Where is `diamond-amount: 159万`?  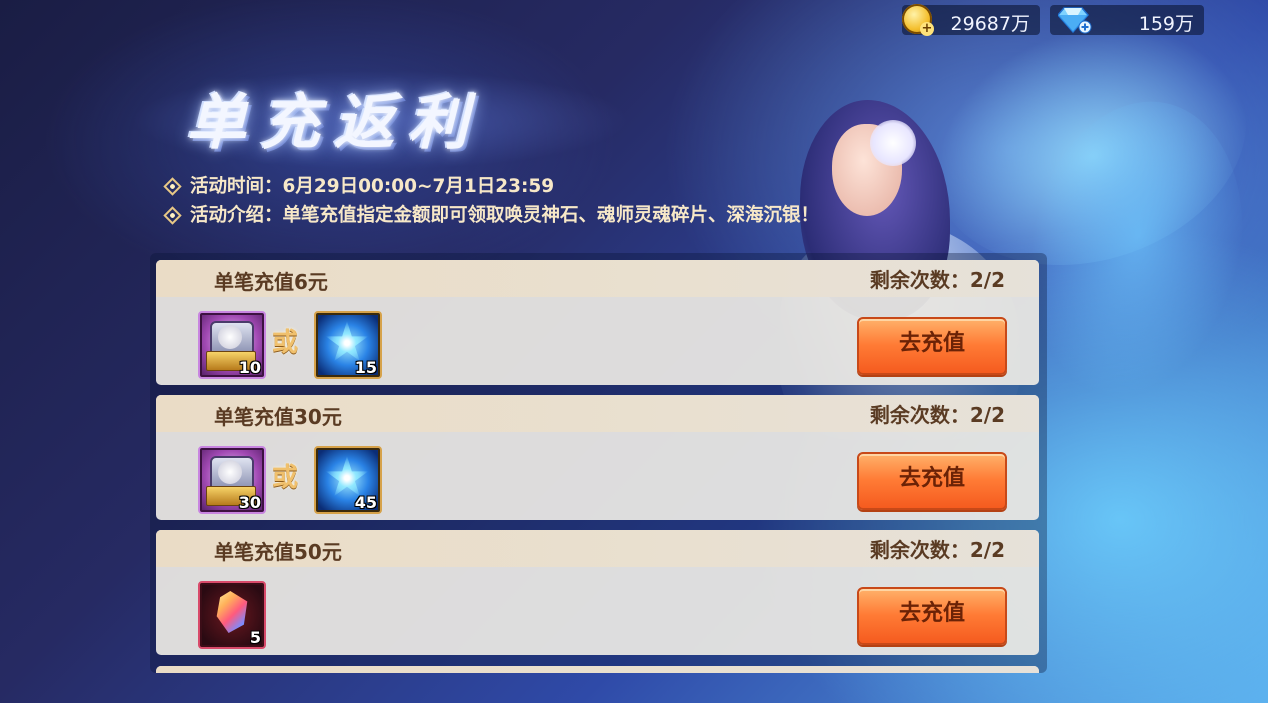 diamond-amount: 159万 is located at coordinates (1166, 24).